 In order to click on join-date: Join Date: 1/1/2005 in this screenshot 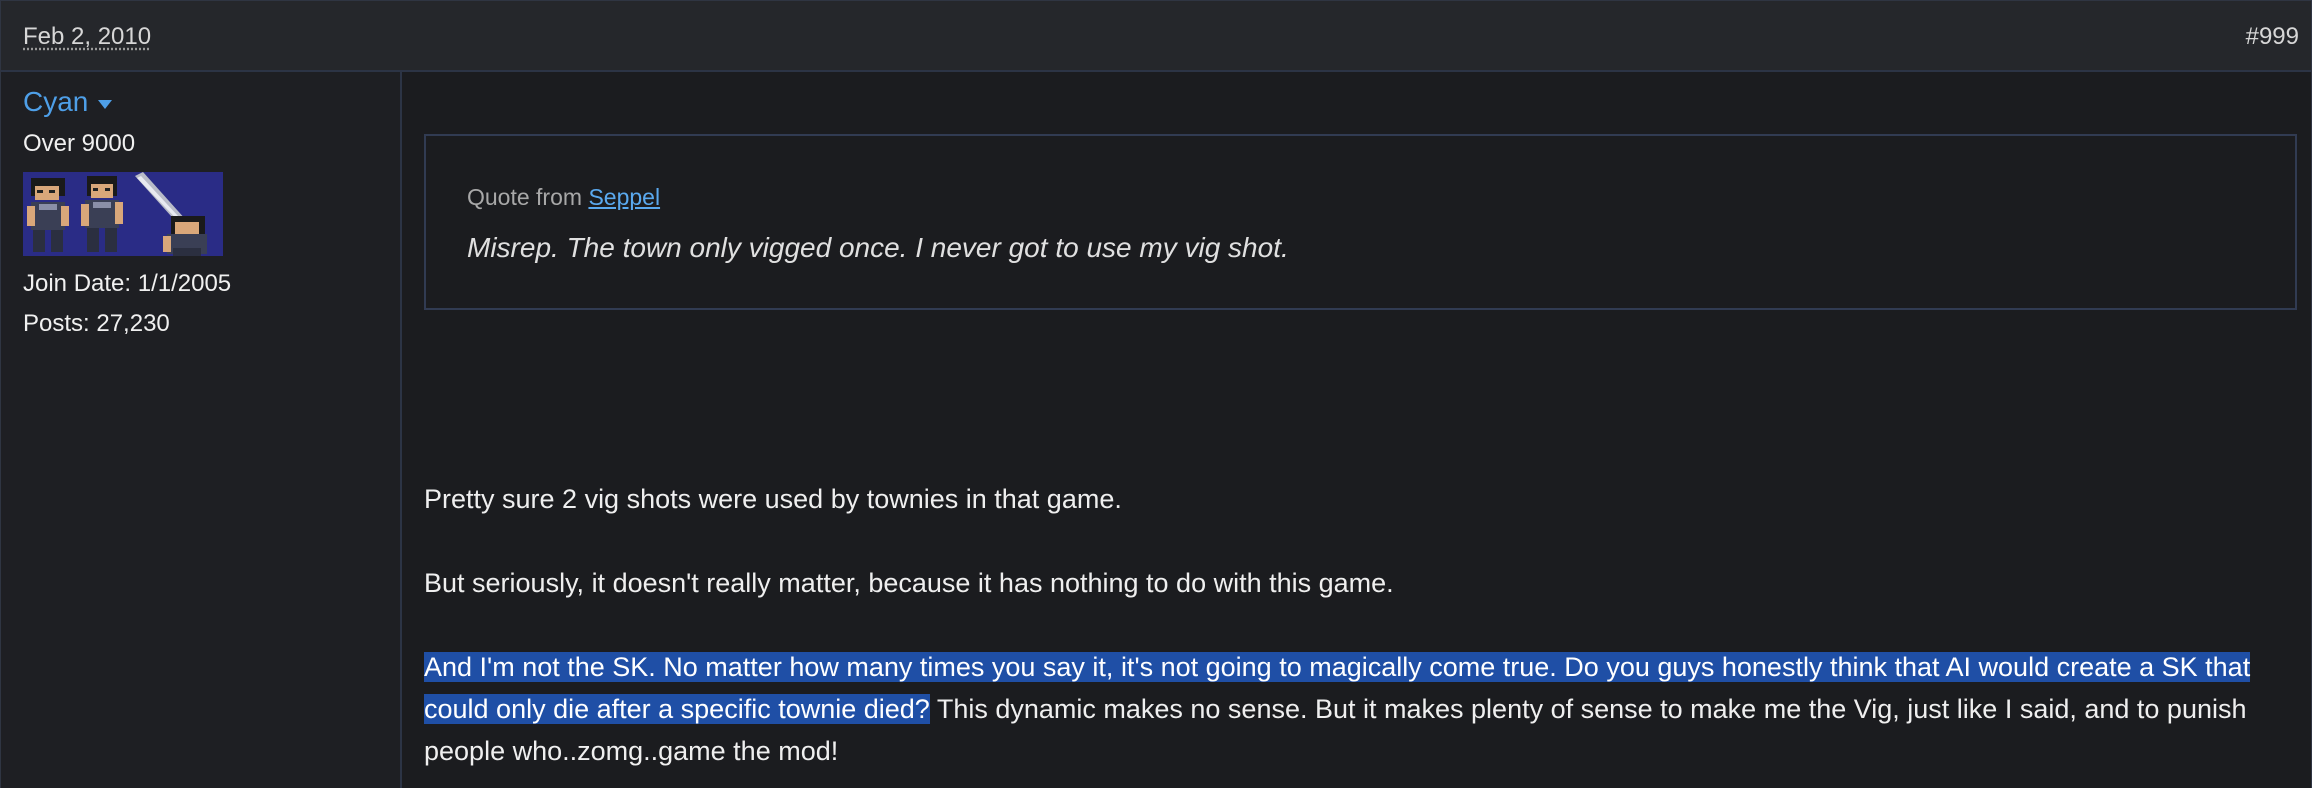, I will do `click(127, 283)`.